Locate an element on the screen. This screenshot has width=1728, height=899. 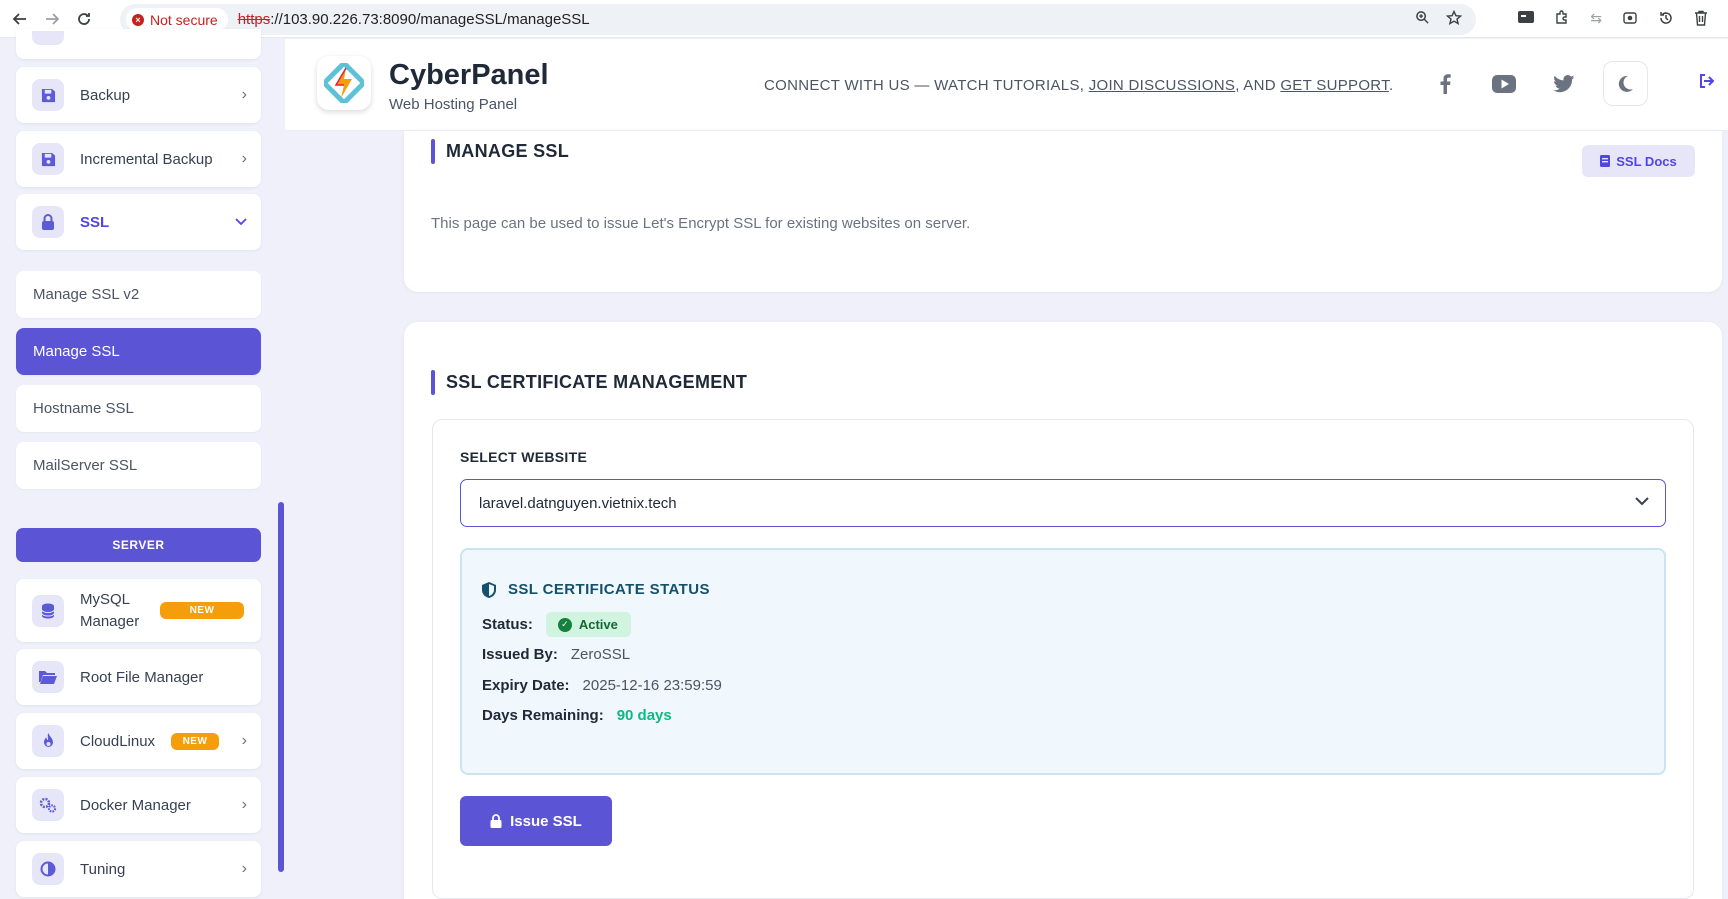
screenshot-icon is located at coordinates (1630, 19).